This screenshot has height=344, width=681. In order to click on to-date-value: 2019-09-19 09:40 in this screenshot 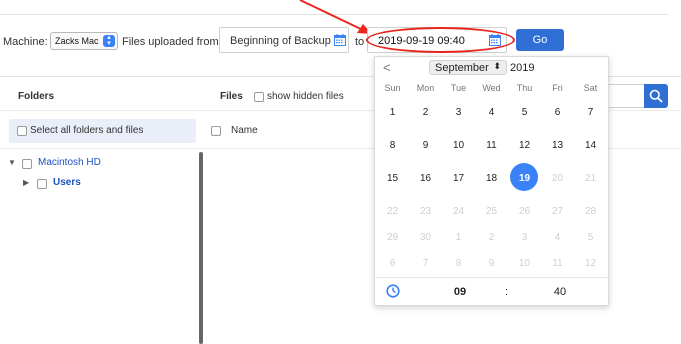, I will do `click(421, 41)`.